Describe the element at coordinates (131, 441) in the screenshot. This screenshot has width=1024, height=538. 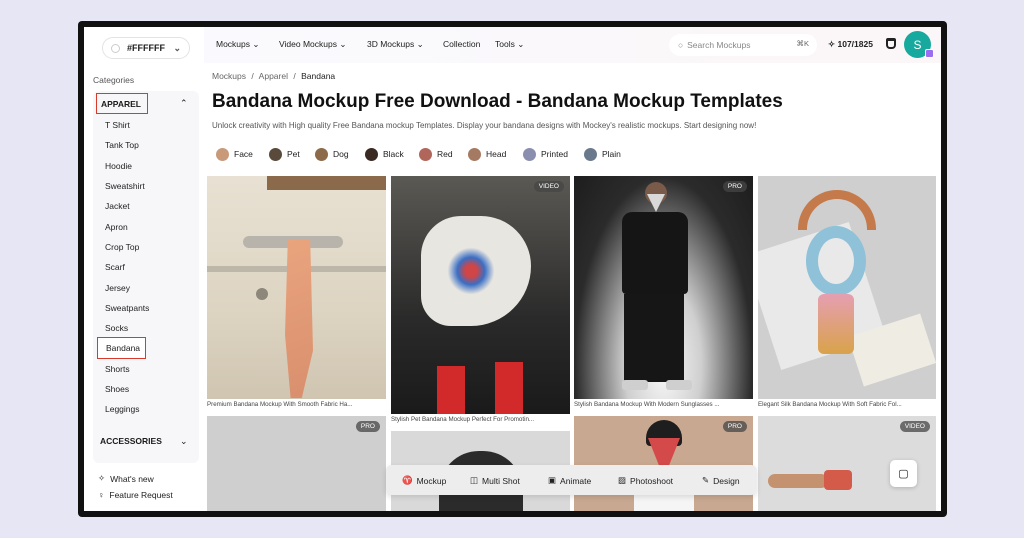
I see `category-group-accessories: ACCESSORIES` at that location.